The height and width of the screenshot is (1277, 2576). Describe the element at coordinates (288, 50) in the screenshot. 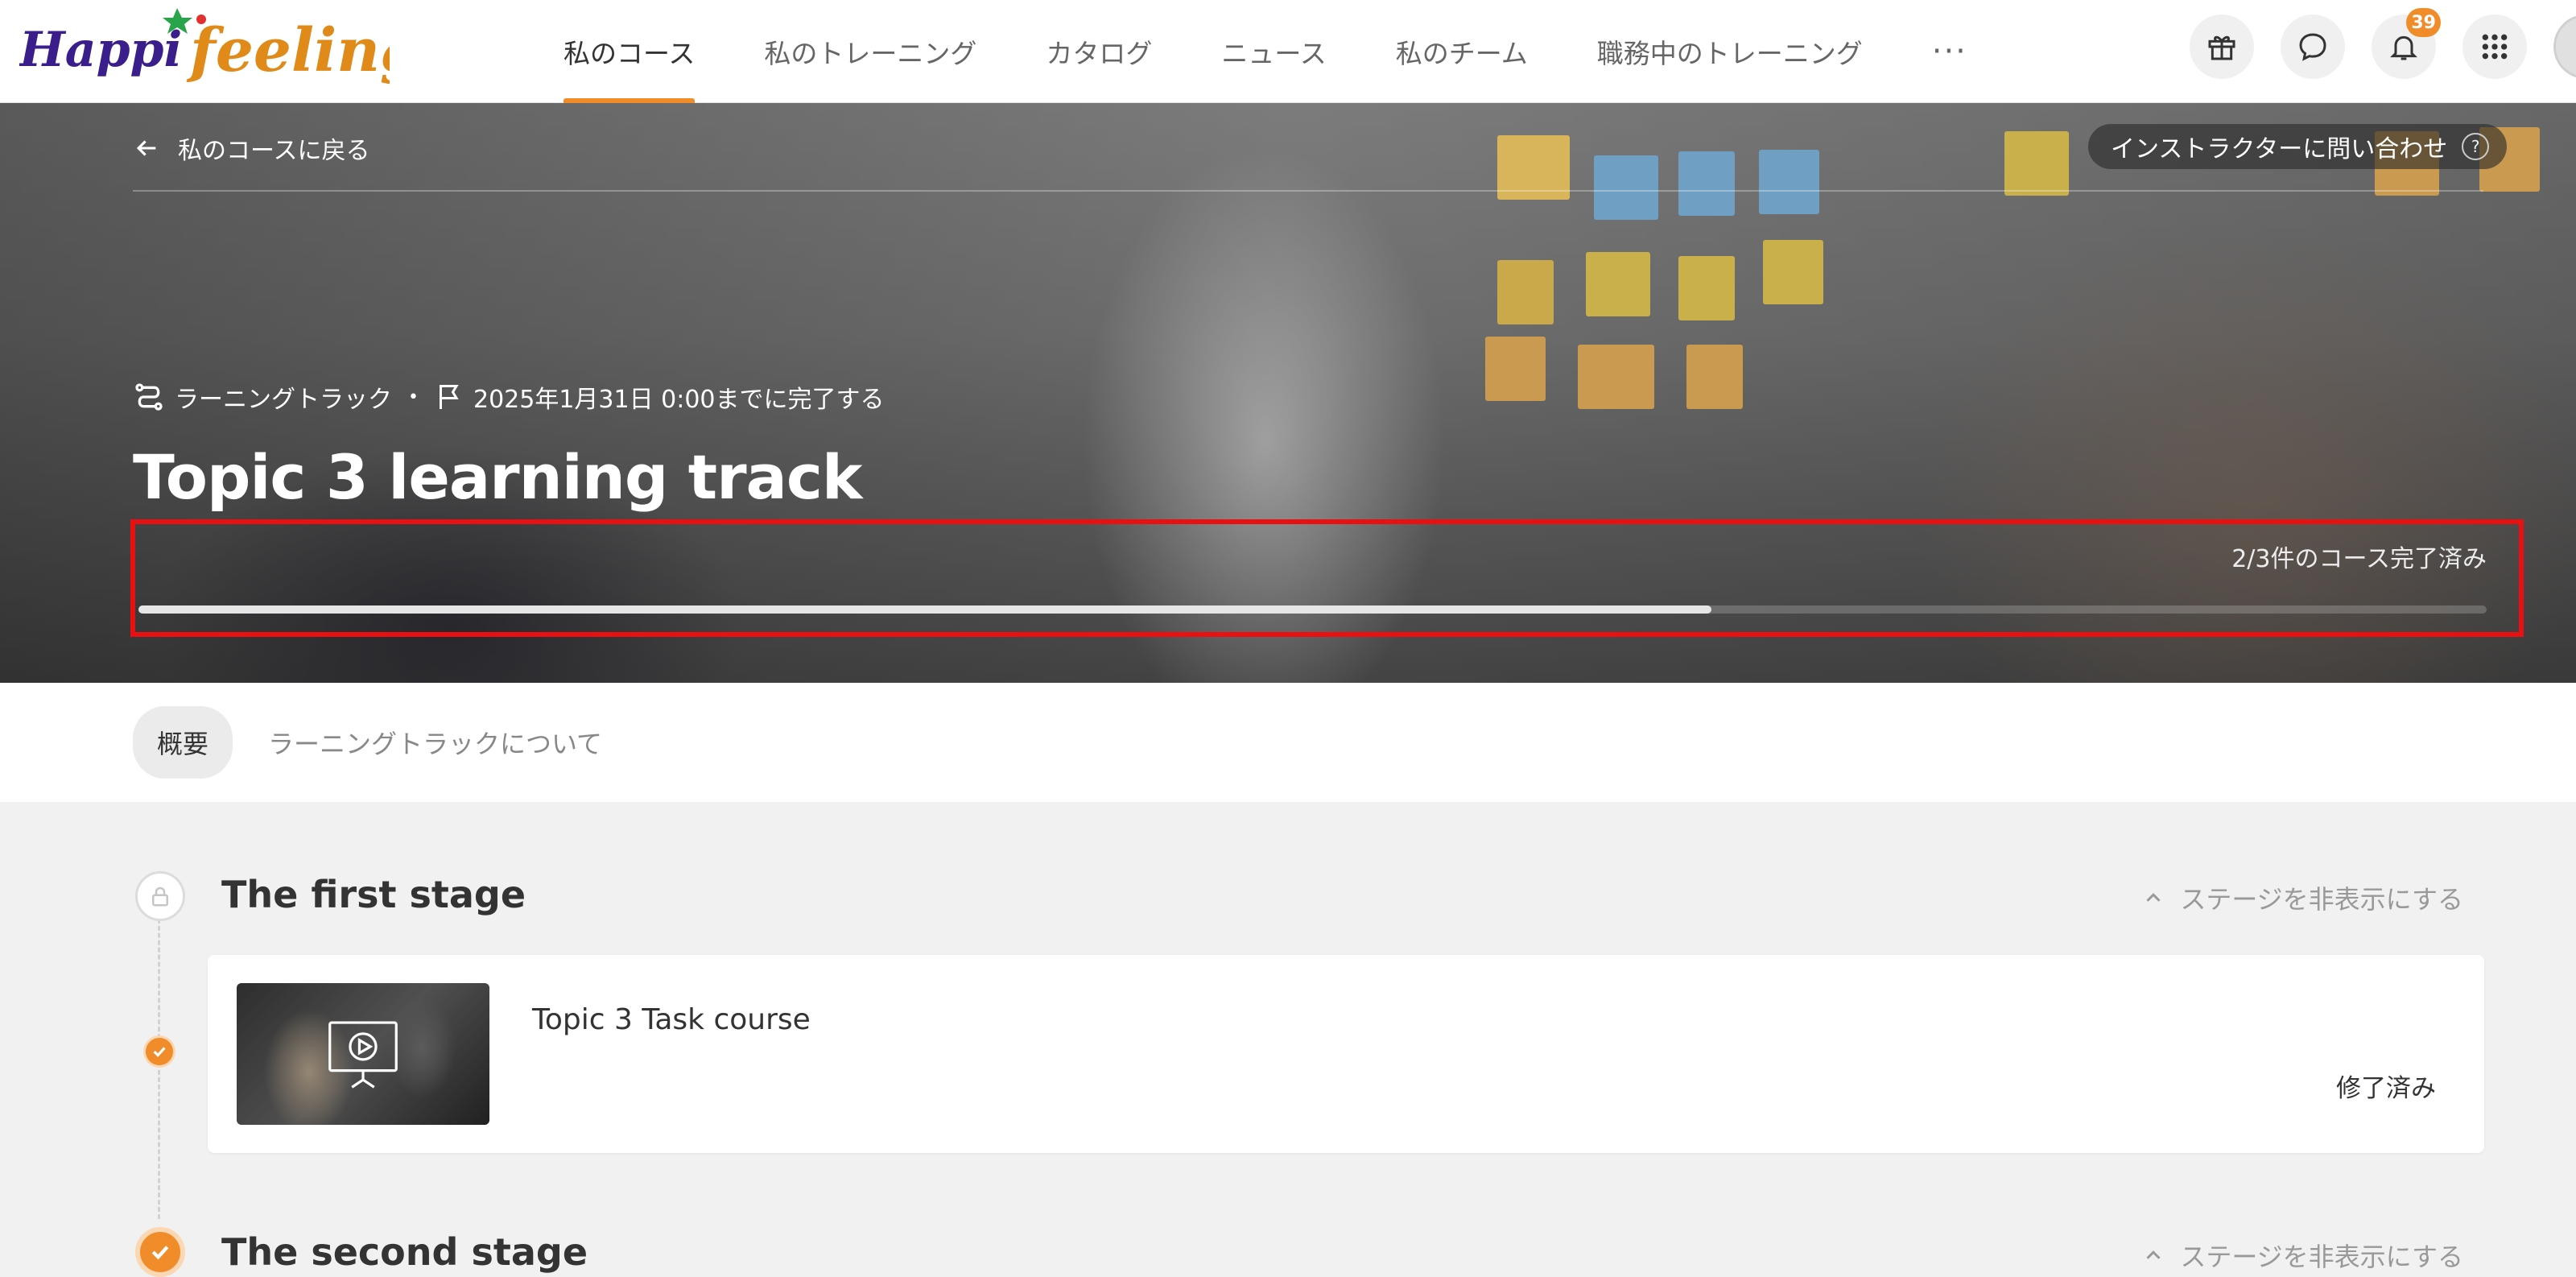

I see `svg-text: feeling` at that location.